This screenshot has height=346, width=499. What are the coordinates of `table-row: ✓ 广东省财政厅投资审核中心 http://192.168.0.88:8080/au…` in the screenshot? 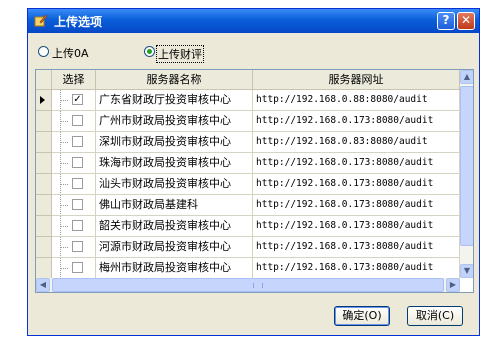 It's located at (248, 100).